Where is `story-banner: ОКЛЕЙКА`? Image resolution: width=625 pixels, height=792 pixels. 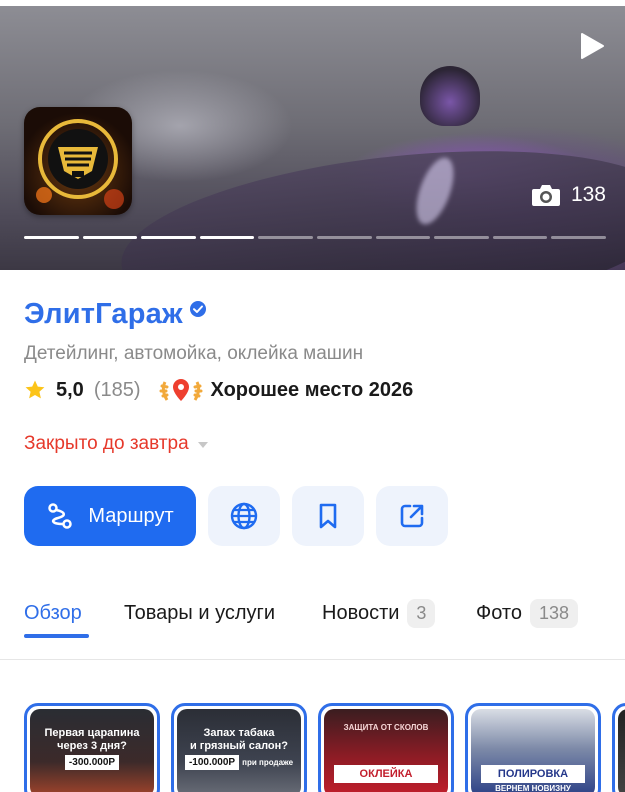
story-banner: ОКЛЕЙКА is located at coordinates (386, 774).